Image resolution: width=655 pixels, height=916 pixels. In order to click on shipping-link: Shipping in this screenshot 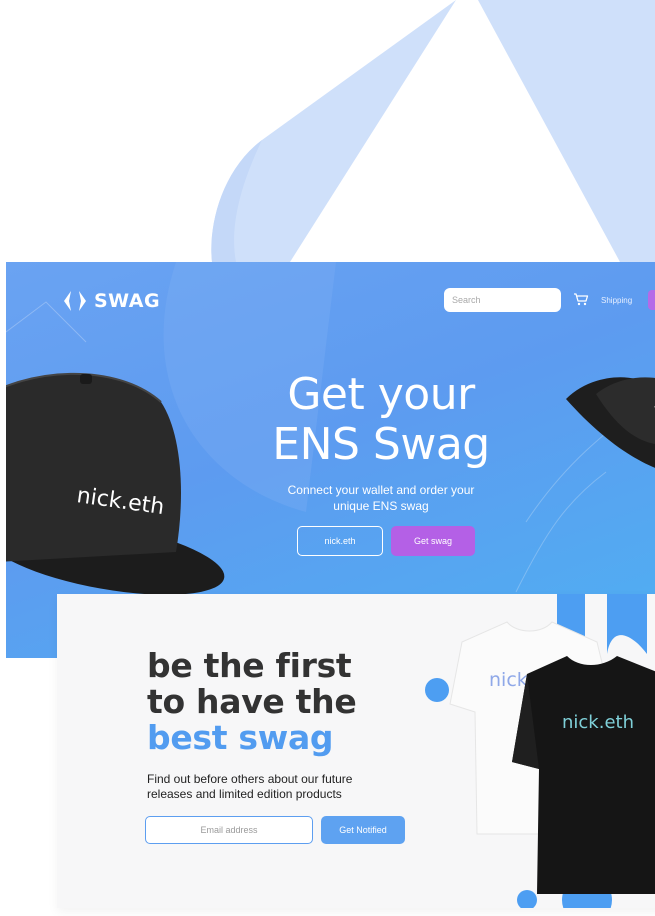, I will do `click(616, 300)`.